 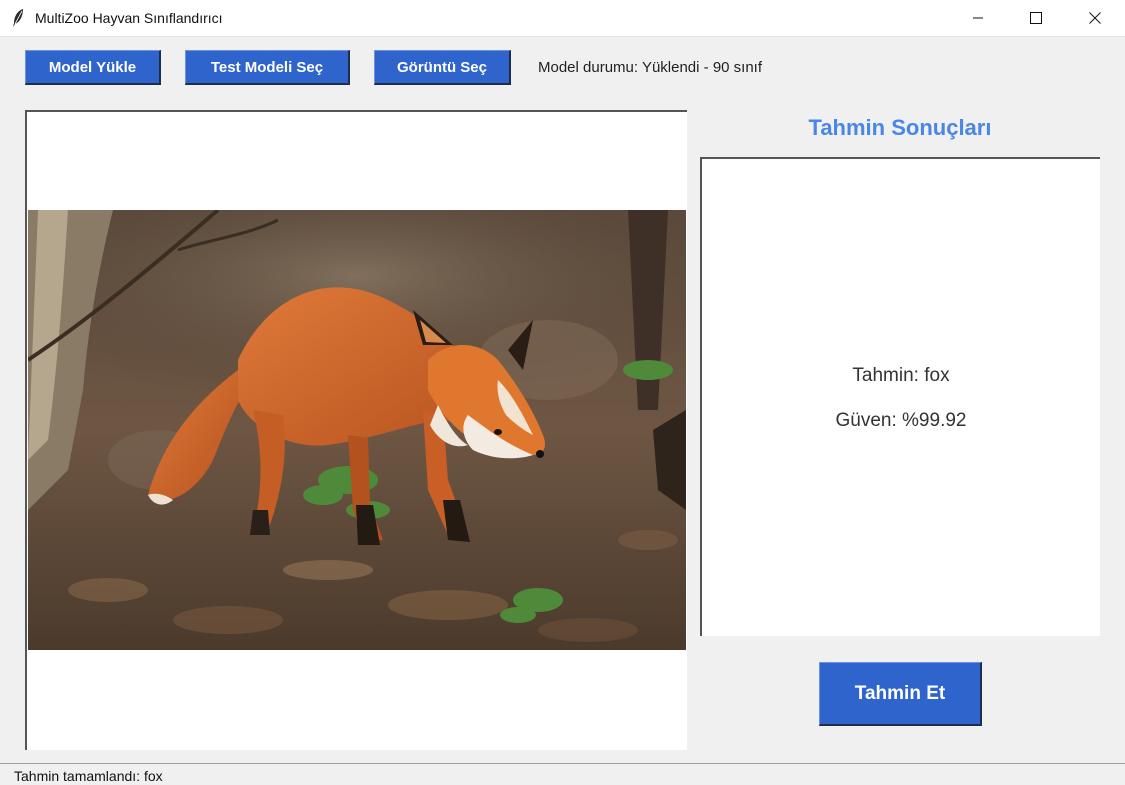 I want to click on close-button, so click(x=1095, y=18).